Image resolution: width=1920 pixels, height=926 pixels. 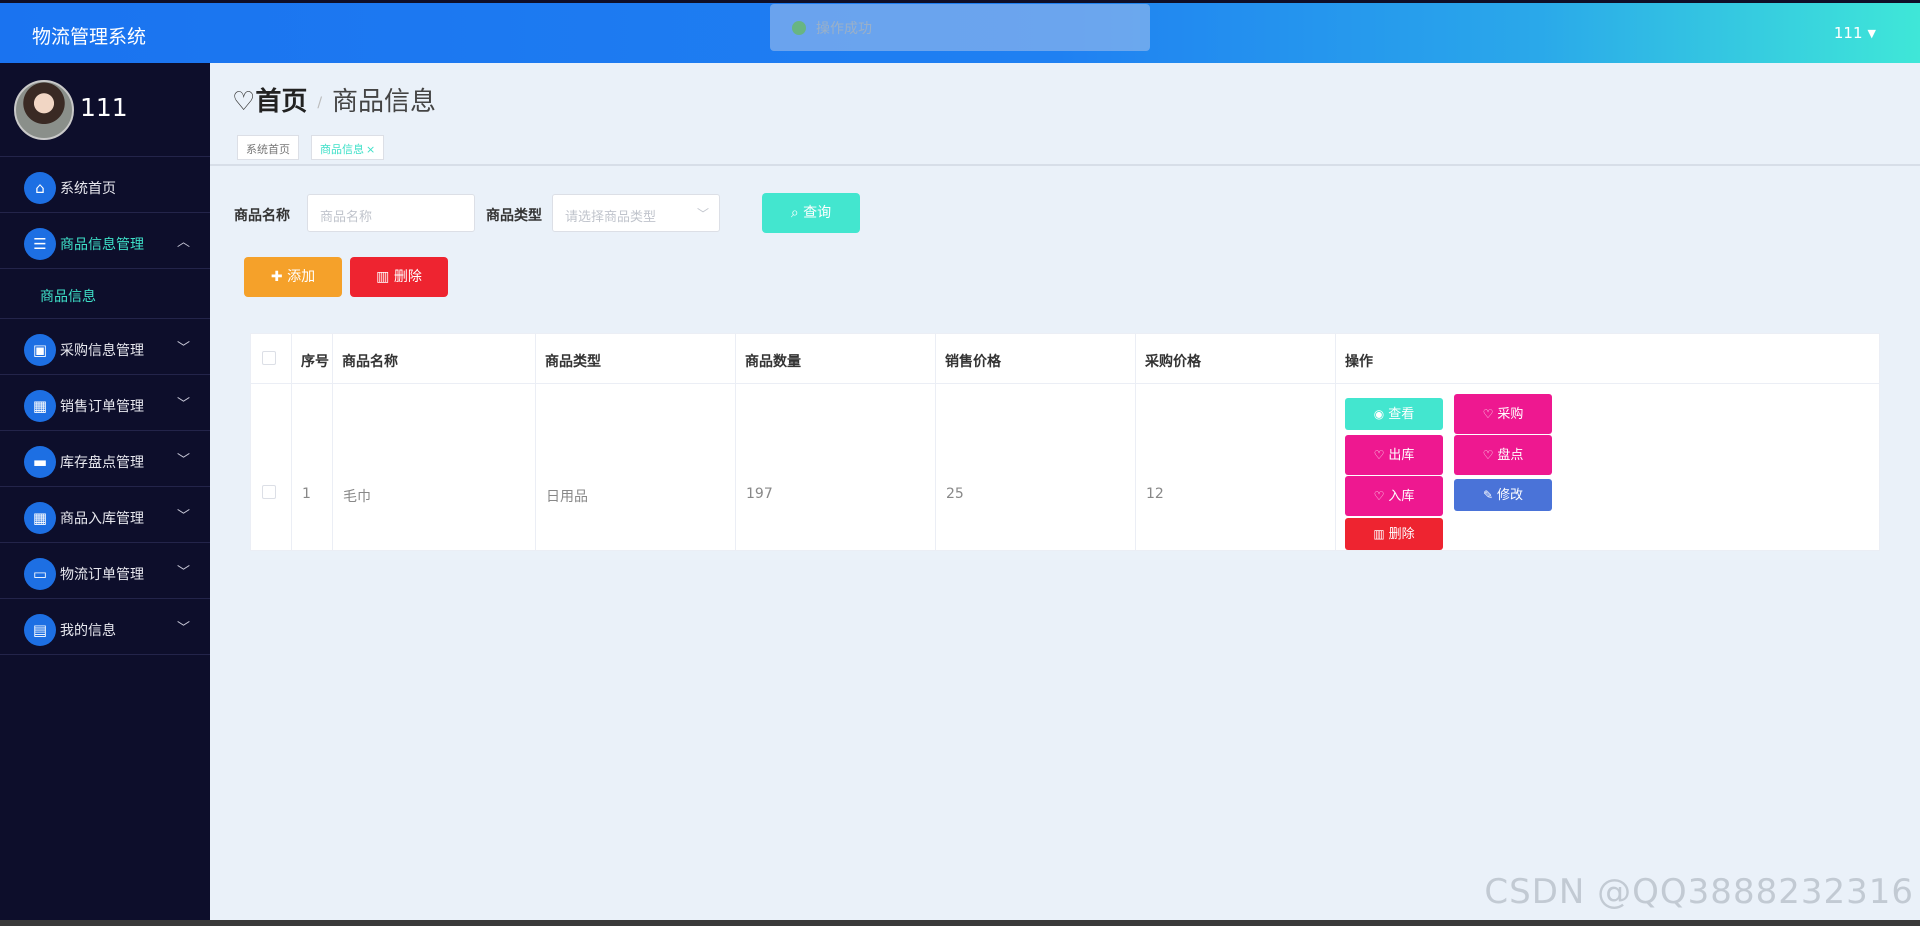 I want to click on table-header: 序号 商品名称 商品类型 商品数量 销售价格 采购价格 操作, so click(x=1065, y=359).